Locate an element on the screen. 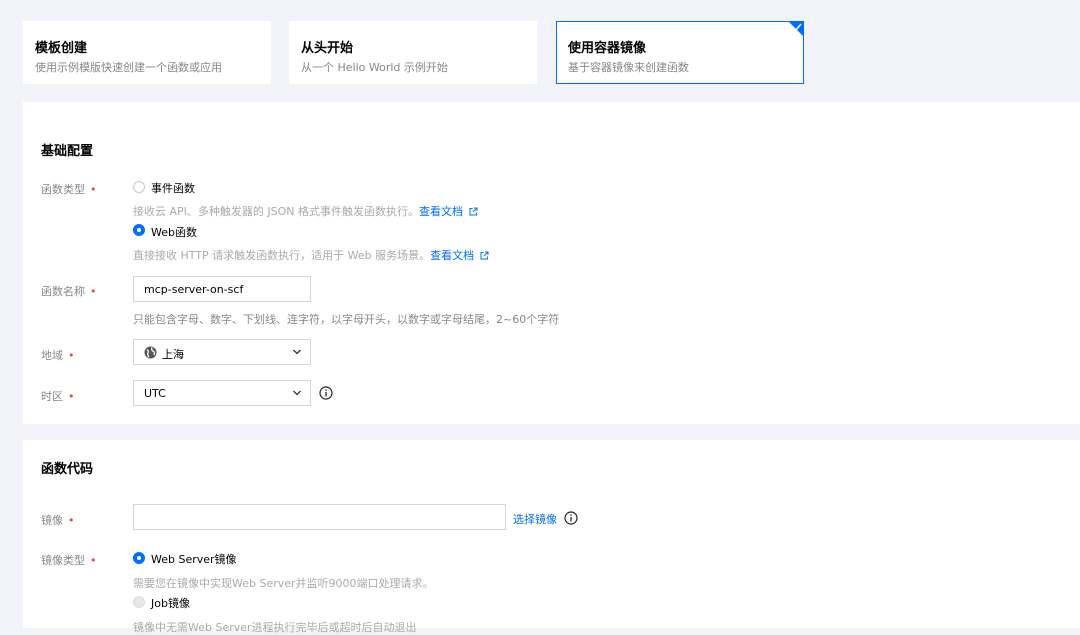 Image resolution: width=1080 pixels, height=635 pixels. region-select: 上海 is located at coordinates (222, 352).